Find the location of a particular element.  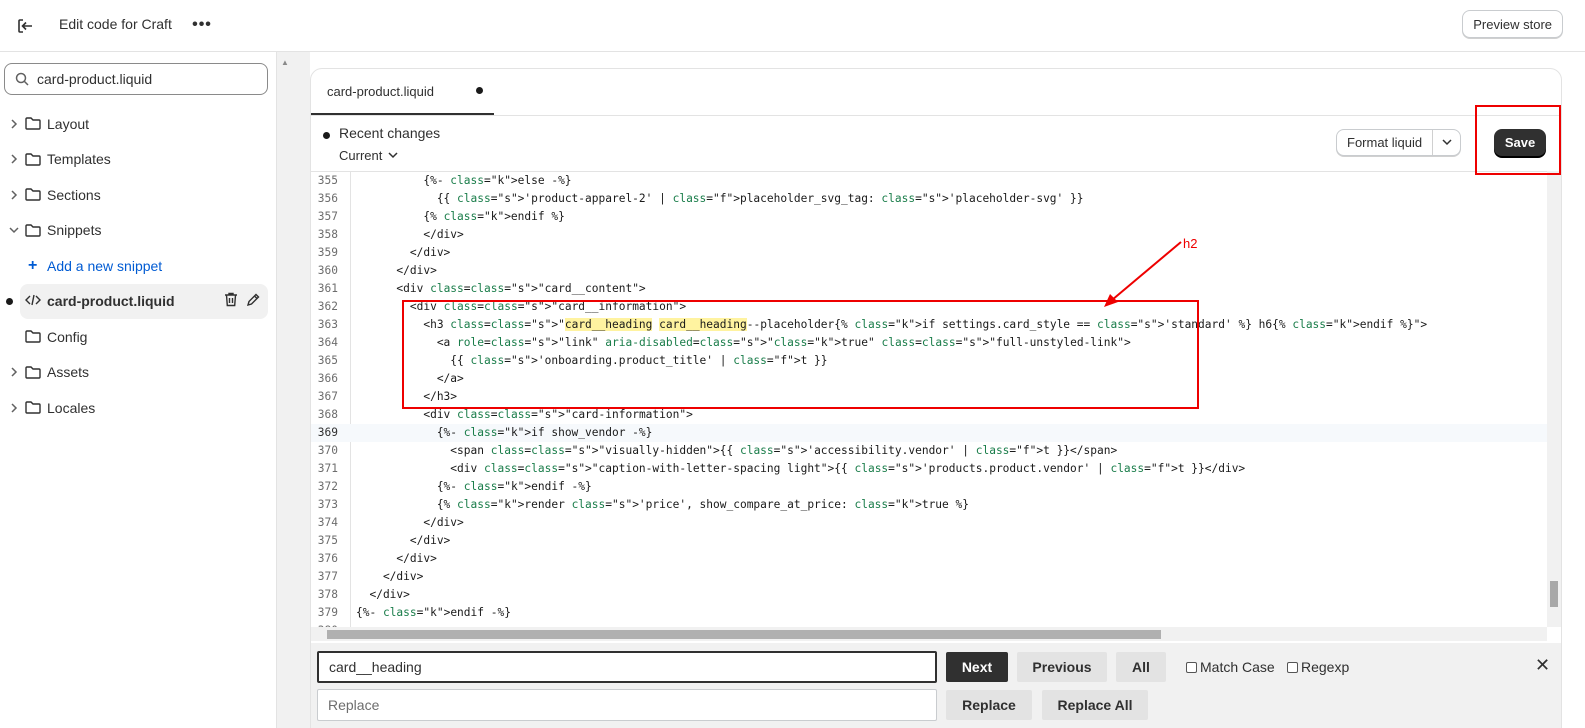

line-number: 368 is located at coordinates (327, 414).